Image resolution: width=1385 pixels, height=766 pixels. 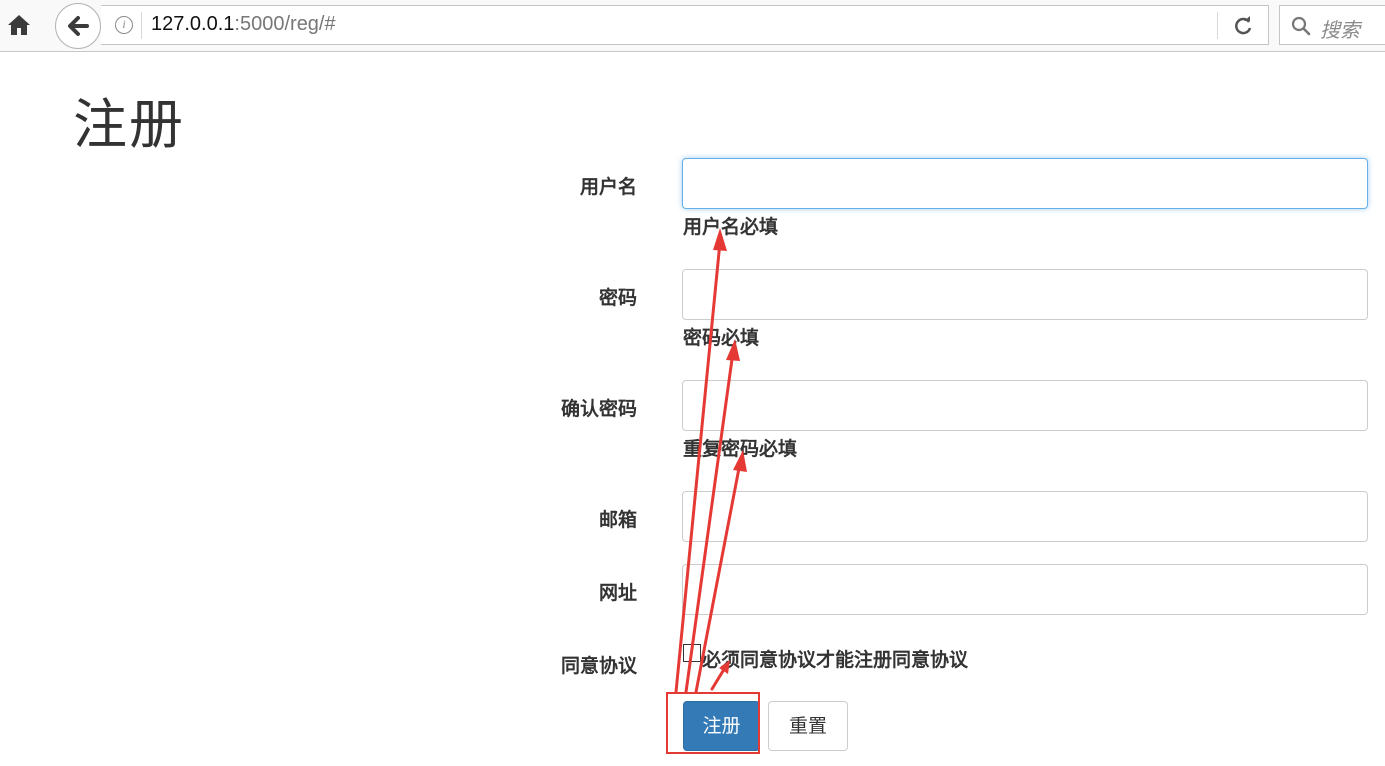 I want to click on username-help: 用户名必填, so click(x=731, y=227).